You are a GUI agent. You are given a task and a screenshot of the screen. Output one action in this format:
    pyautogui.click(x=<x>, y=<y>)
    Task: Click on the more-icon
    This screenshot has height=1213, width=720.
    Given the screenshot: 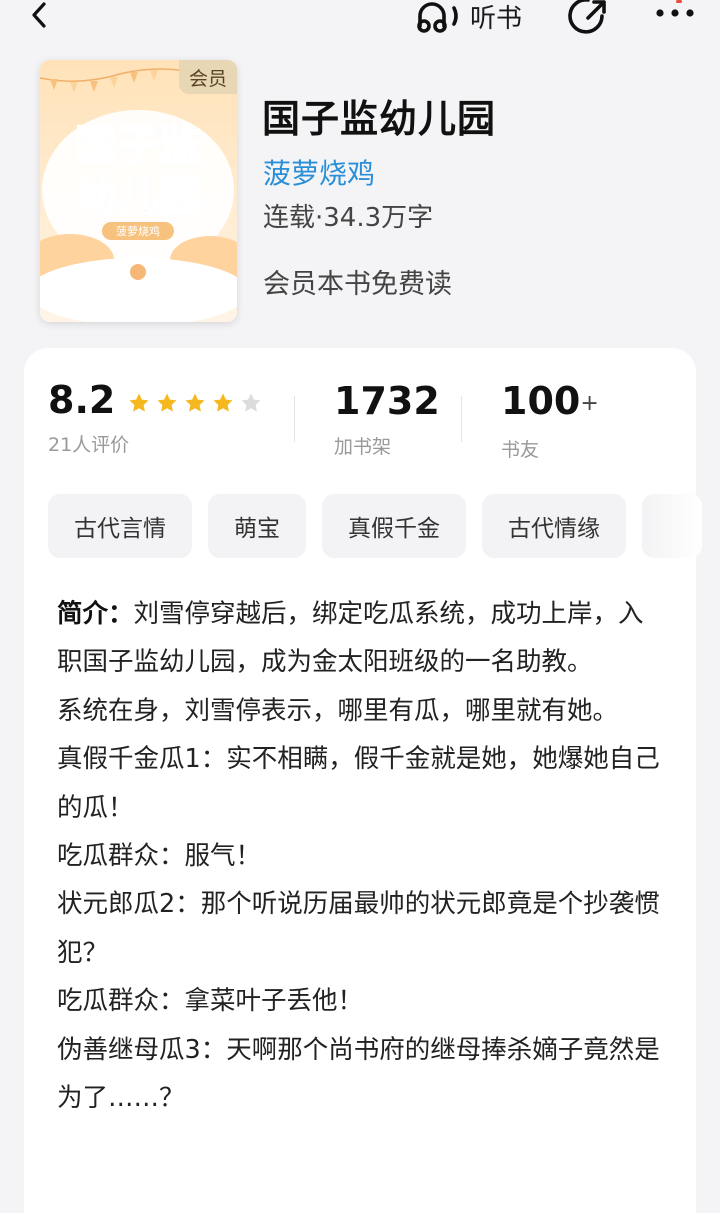 What is the action you would take?
    pyautogui.click(x=675, y=13)
    